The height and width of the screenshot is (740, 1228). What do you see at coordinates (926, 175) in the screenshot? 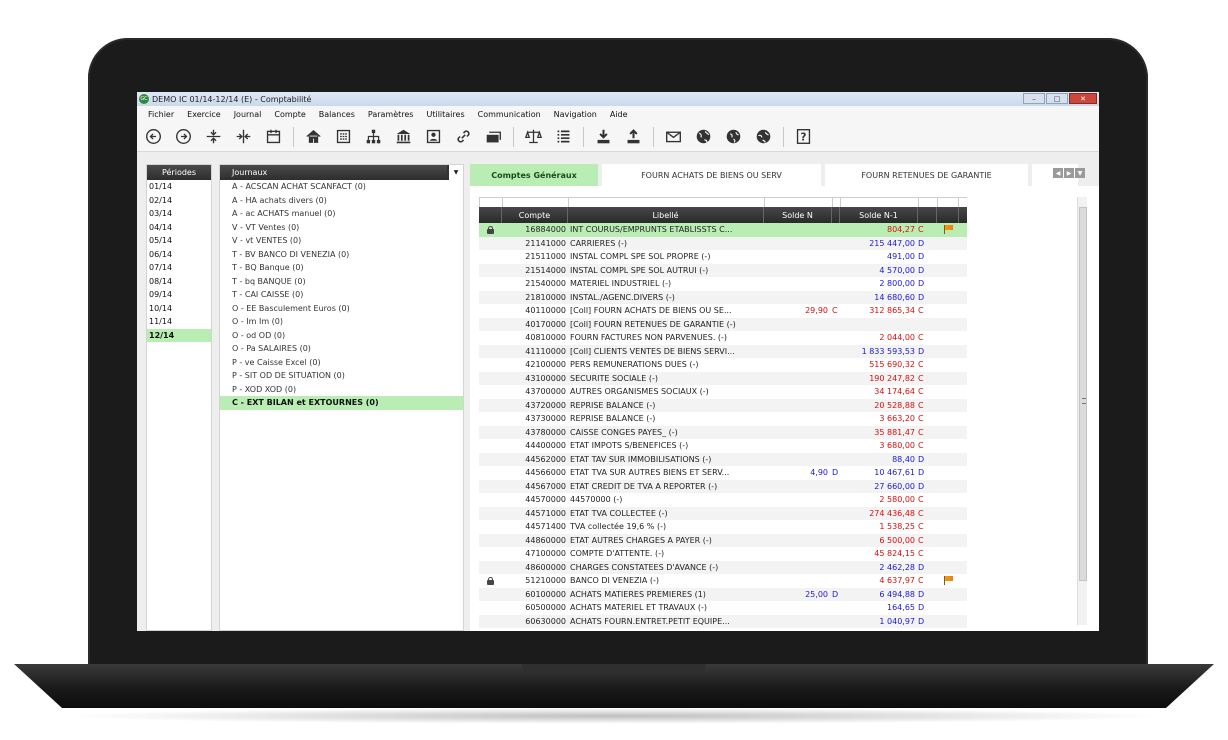
I see `tab-fourn-retenues: FOURN RETENUES DE GARANTIE` at bounding box center [926, 175].